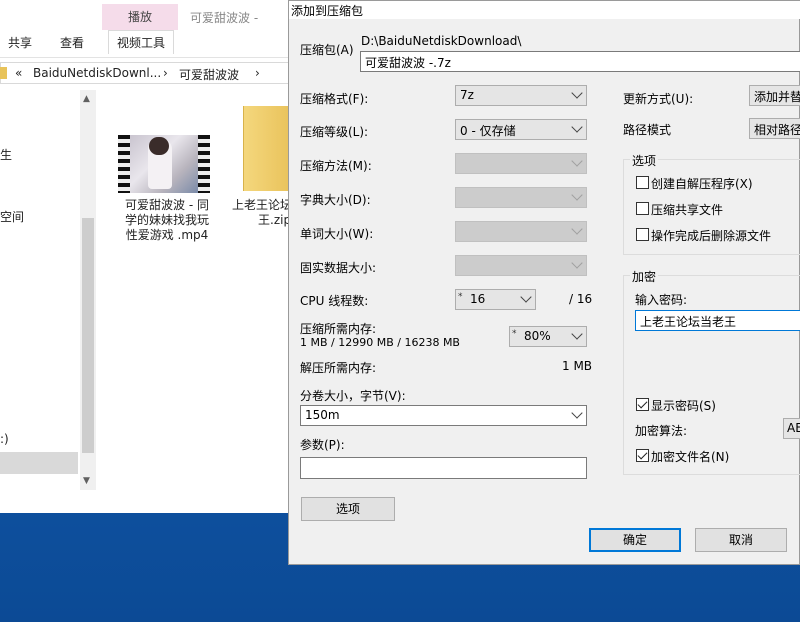 This screenshot has height=622, width=800. What do you see at coordinates (690, 456) in the screenshot?
I see `encrypt-filenames-label: 加密文件名(N)` at bounding box center [690, 456].